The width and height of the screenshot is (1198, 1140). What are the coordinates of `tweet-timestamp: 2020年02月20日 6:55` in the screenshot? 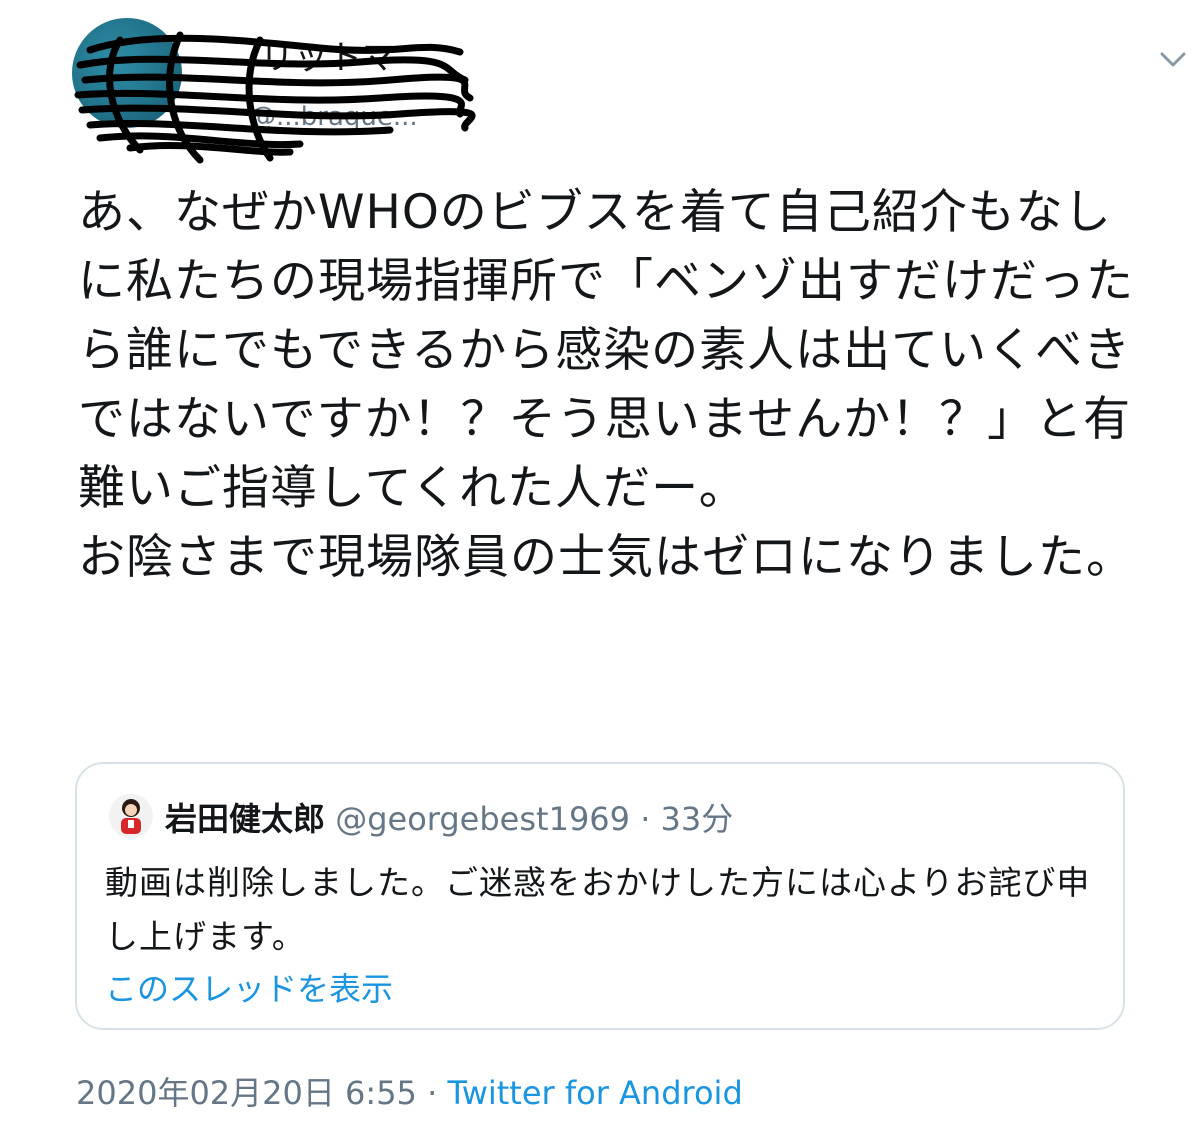 It's located at (246, 1093).